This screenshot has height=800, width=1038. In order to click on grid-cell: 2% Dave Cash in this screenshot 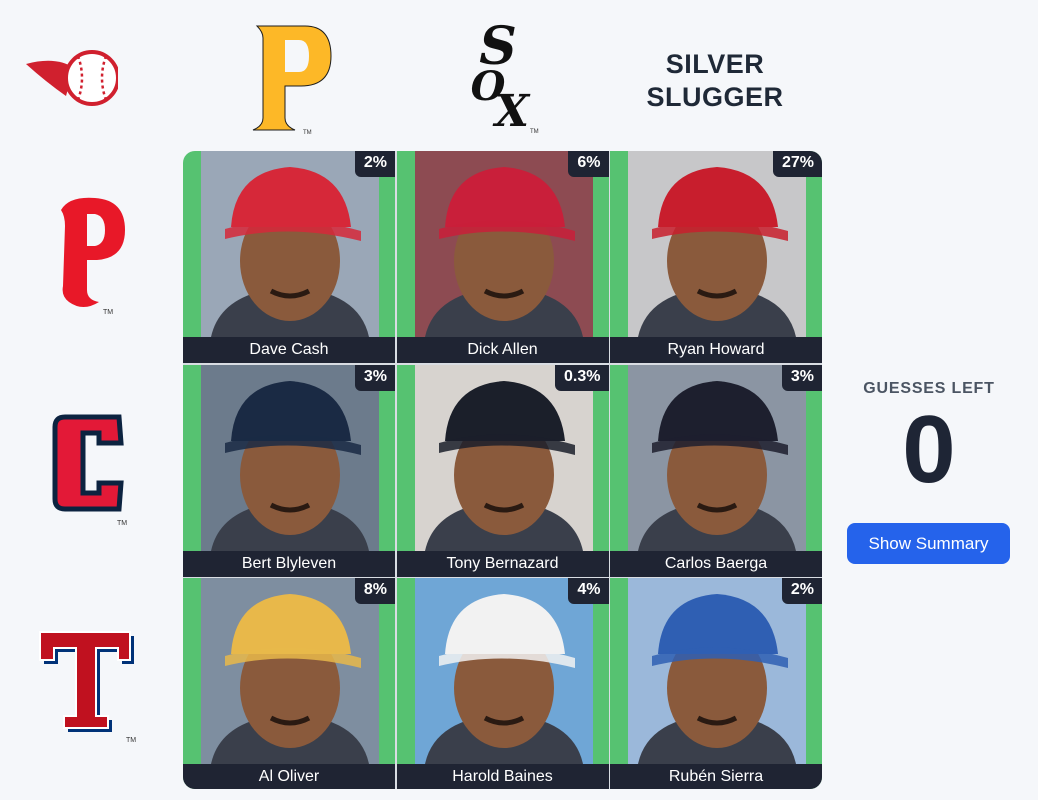, I will do `click(289, 257)`.